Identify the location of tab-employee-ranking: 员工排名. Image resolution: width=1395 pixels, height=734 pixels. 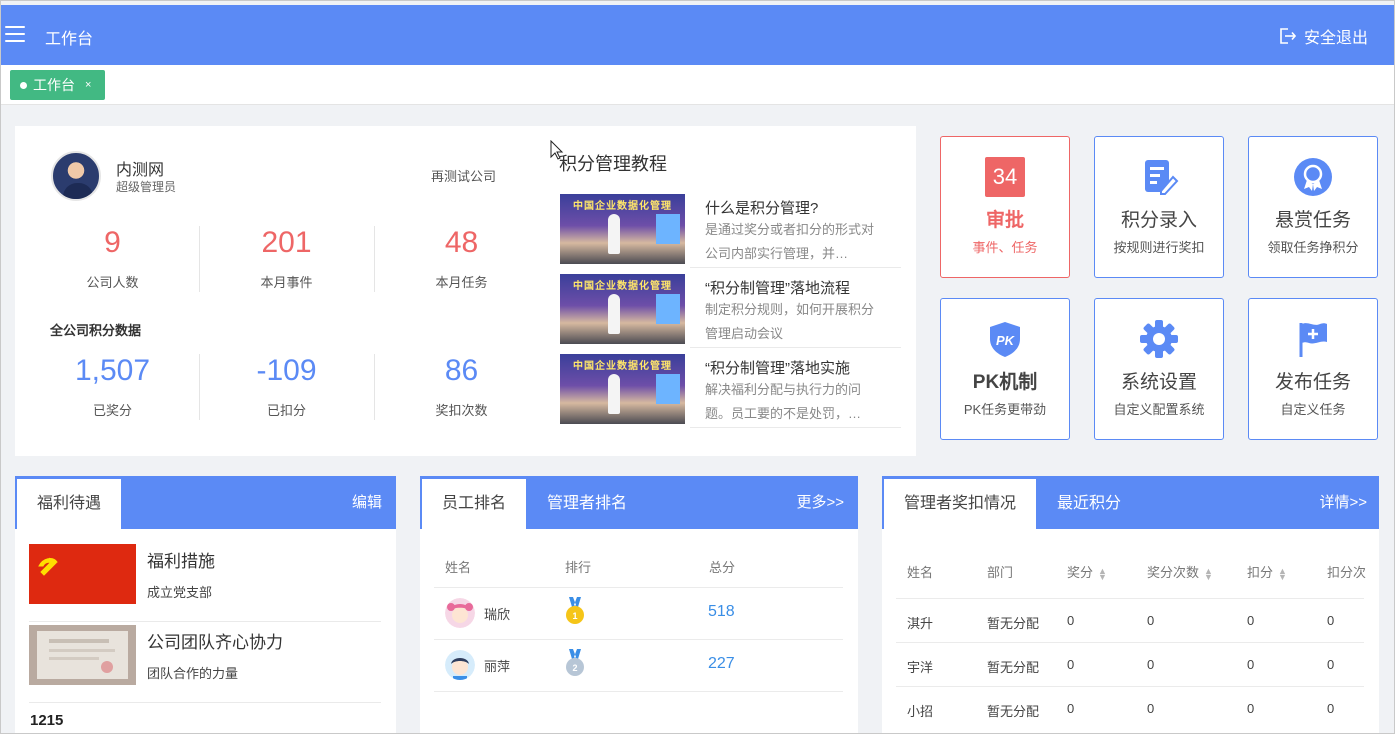
(474, 504).